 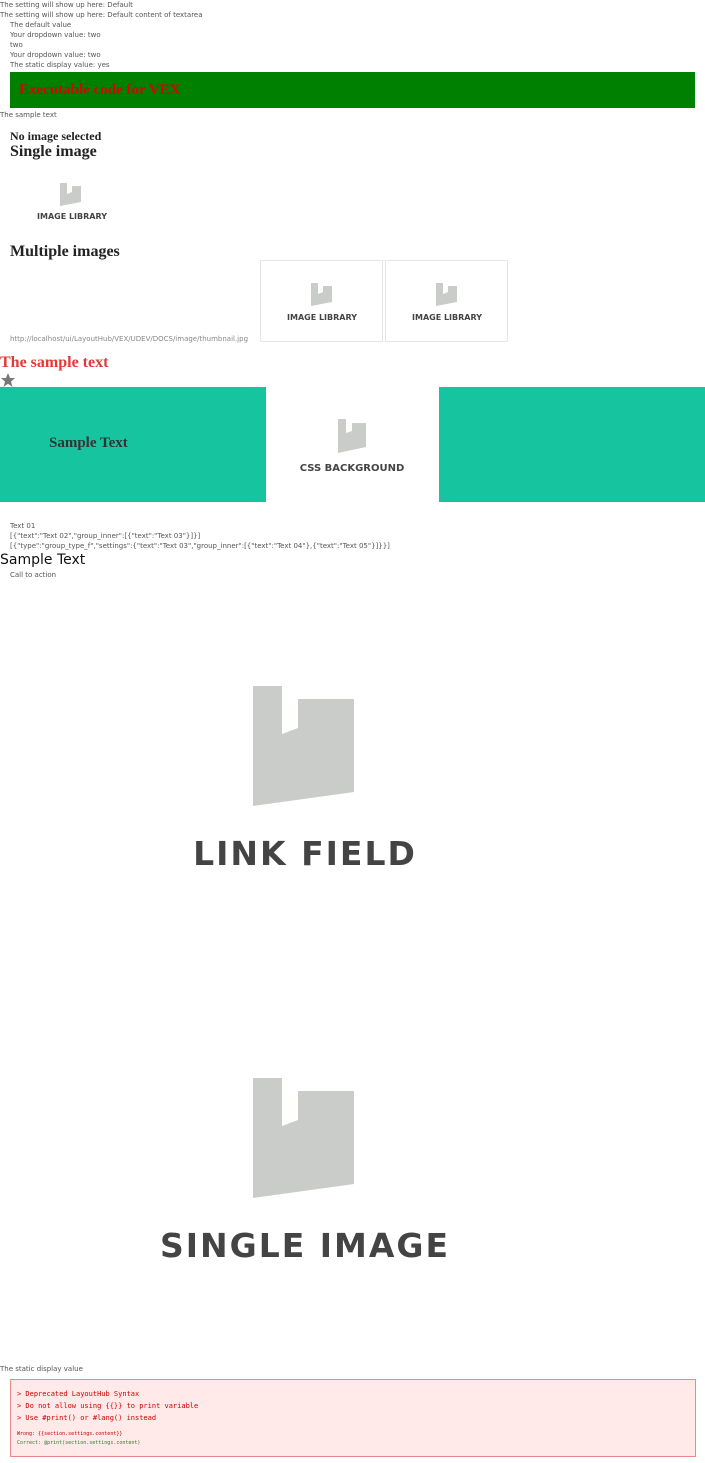 What do you see at coordinates (352, 468) in the screenshot?
I see `css-background-caption: CSS BACKGROUND` at bounding box center [352, 468].